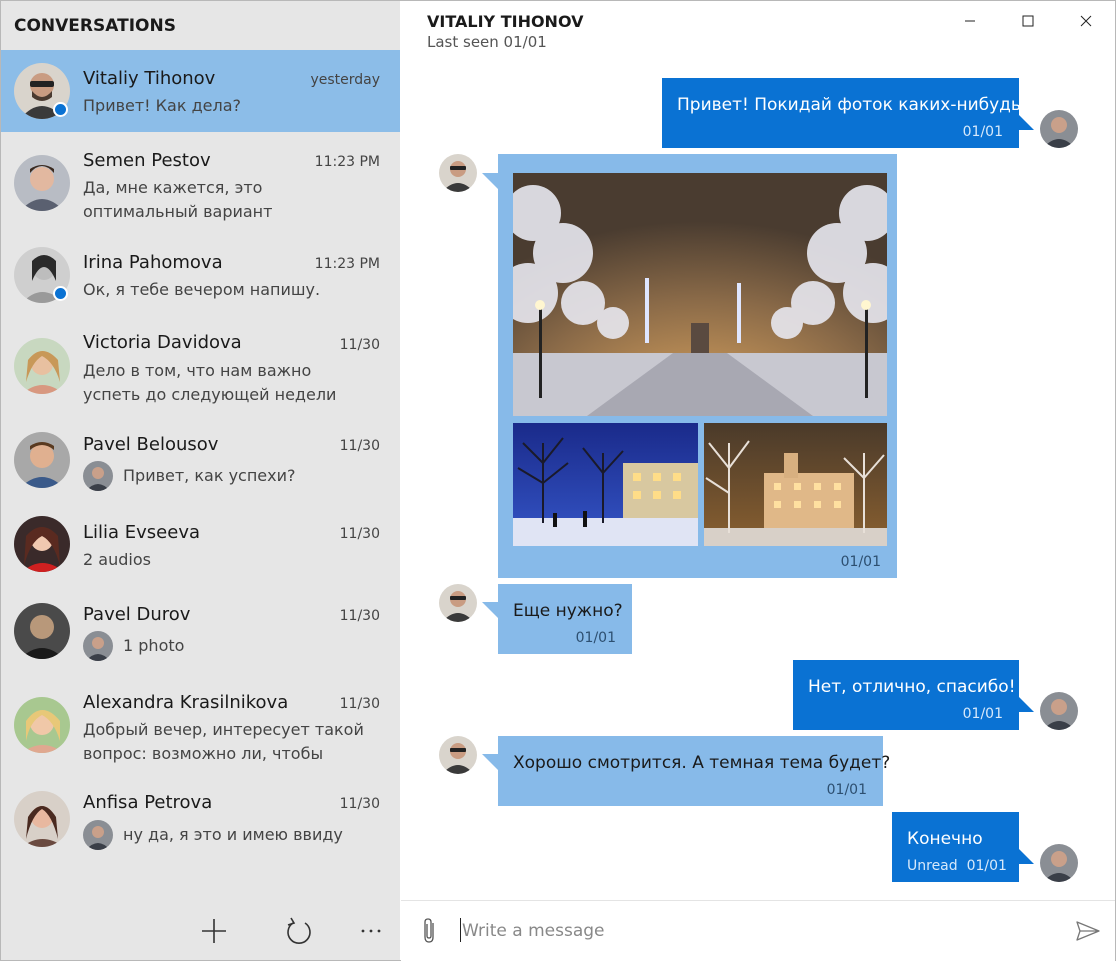 This screenshot has height=961, width=1116. What do you see at coordinates (162, 342) in the screenshot?
I see `conversation-name: Victoria Davidova` at bounding box center [162, 342].